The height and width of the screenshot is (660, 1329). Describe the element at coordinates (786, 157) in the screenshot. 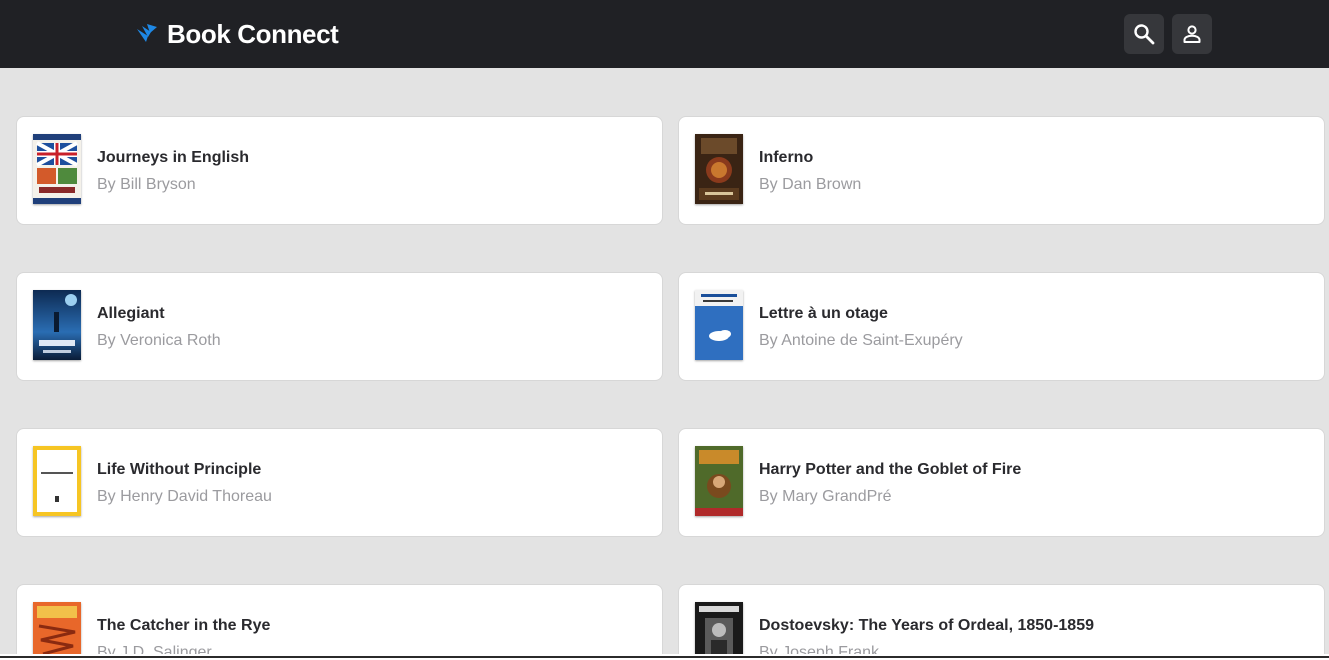

I see `book-title: Inferno` at that location.